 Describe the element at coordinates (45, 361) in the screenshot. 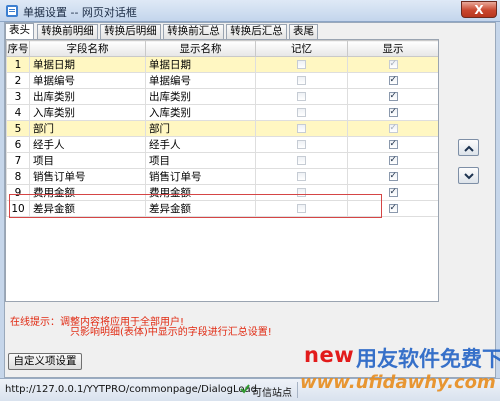

I see `custom-items-button: 自定义项设置` at that location.